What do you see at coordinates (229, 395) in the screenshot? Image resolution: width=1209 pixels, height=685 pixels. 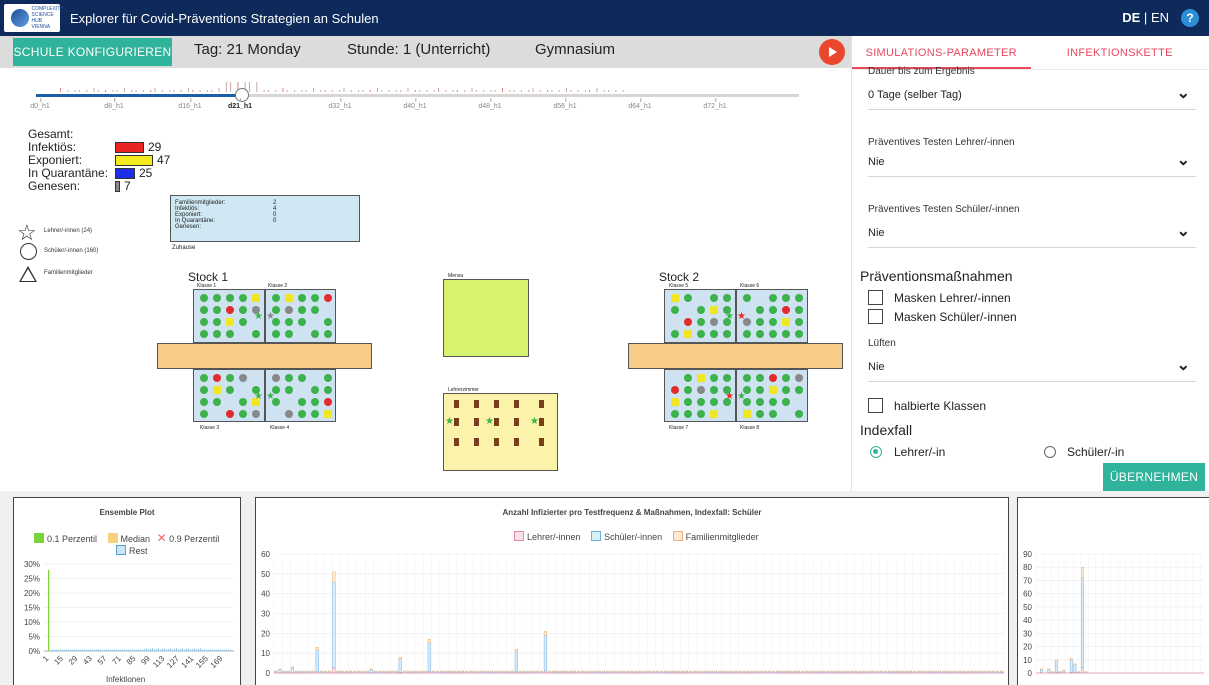 I see `classroom-3: ★` at bounding box center [229, 395].